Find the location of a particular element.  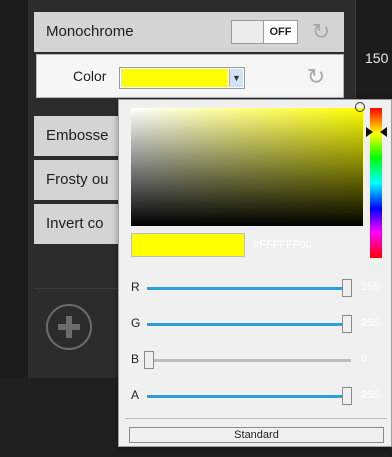

channel-label: A is located at coordinates (135, 395).